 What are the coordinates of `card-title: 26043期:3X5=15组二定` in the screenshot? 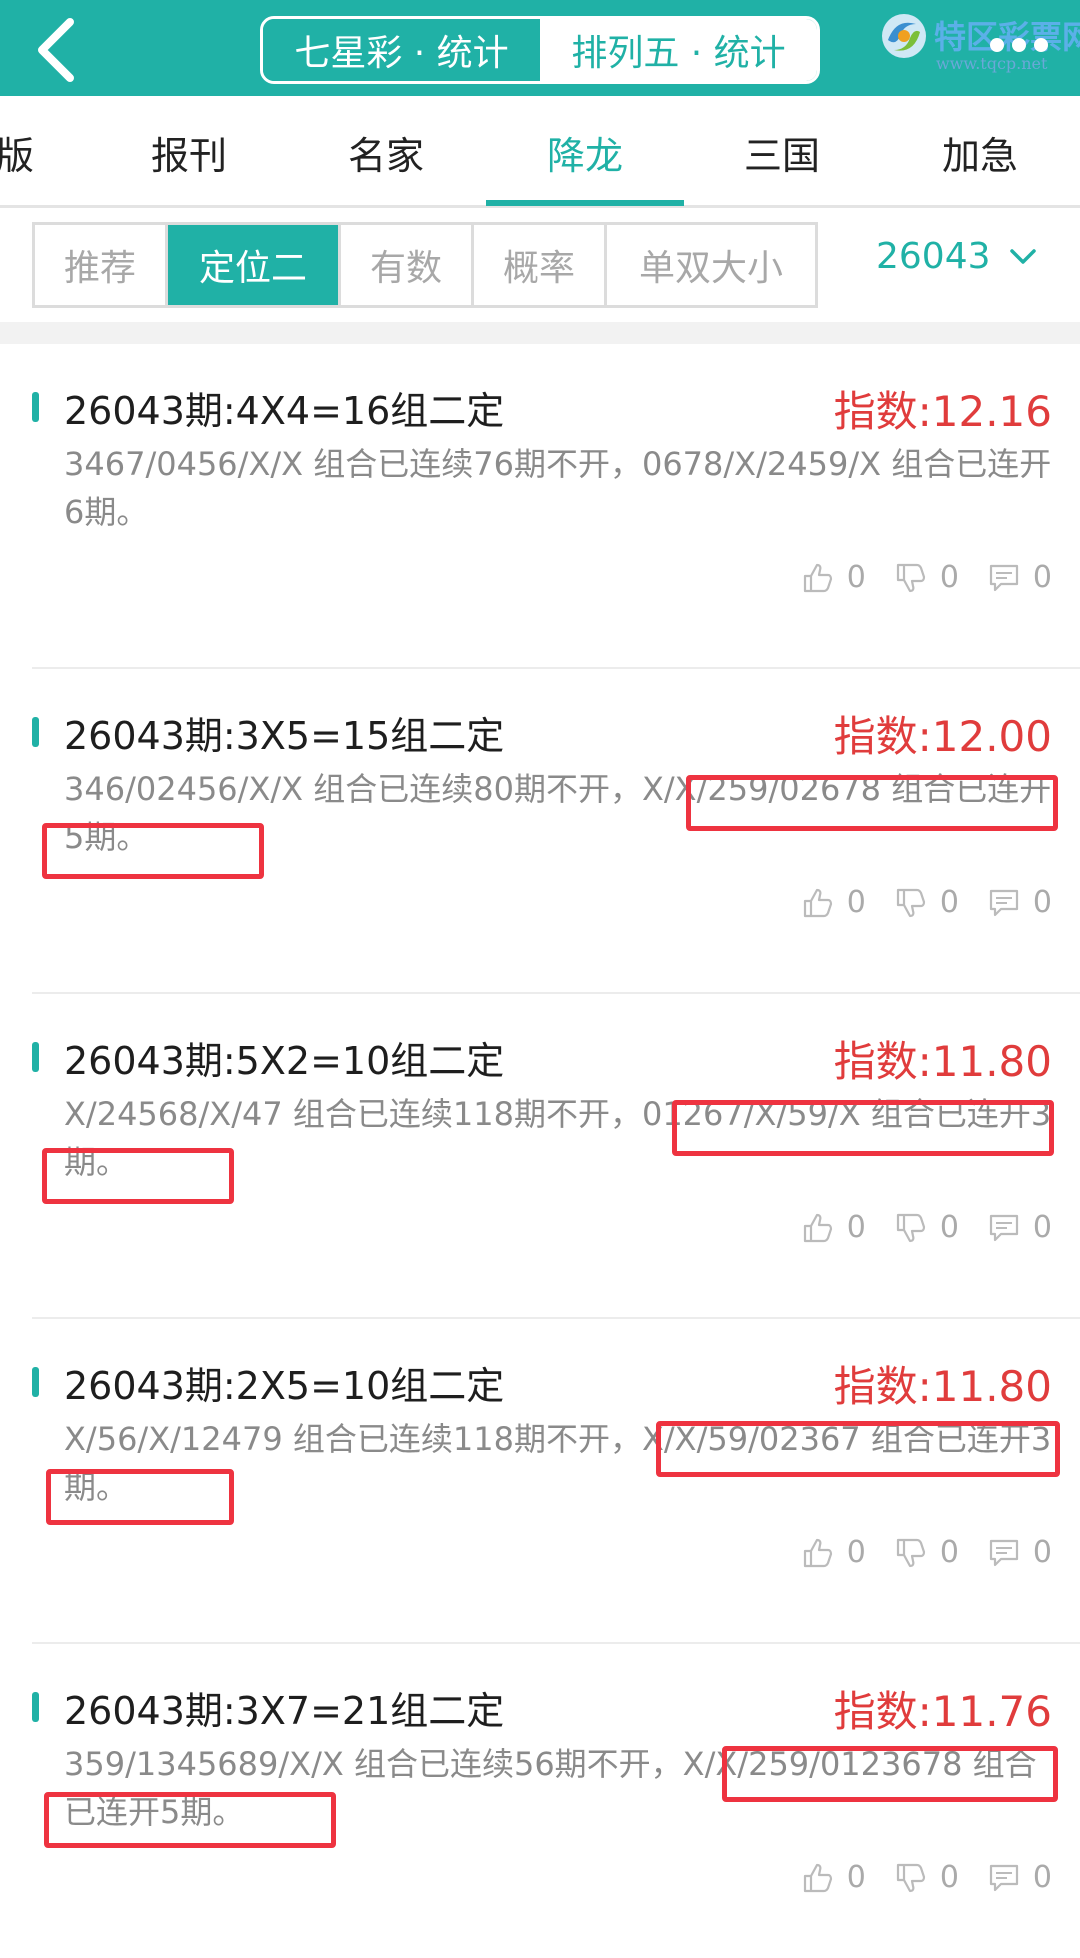 It's located at (284, 736).